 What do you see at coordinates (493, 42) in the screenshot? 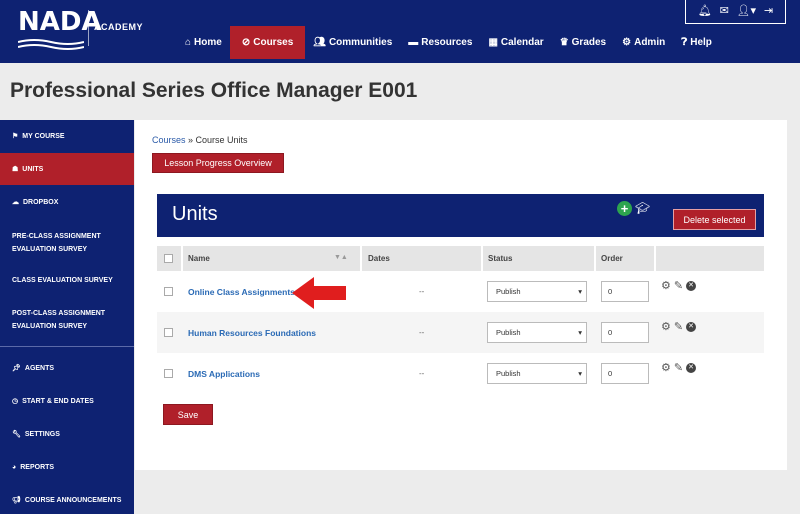
I see `calendar-icon: ▦` at bounding box center [493, 42].